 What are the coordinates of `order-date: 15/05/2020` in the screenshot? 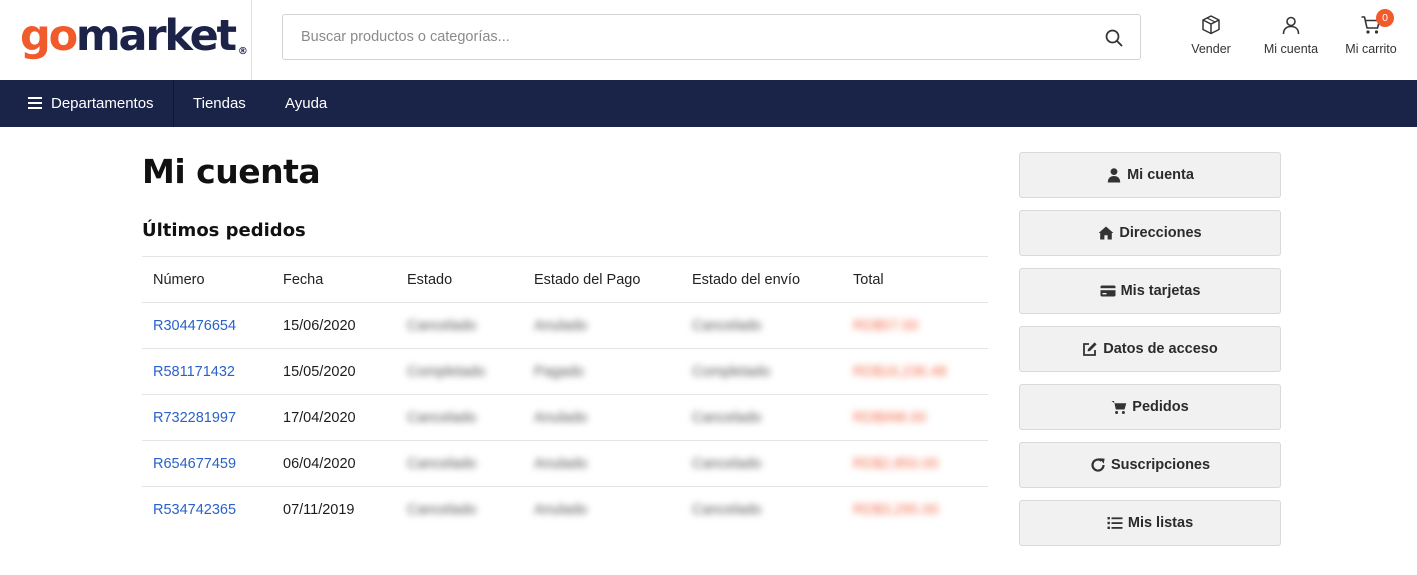 It's located at (319, 372).